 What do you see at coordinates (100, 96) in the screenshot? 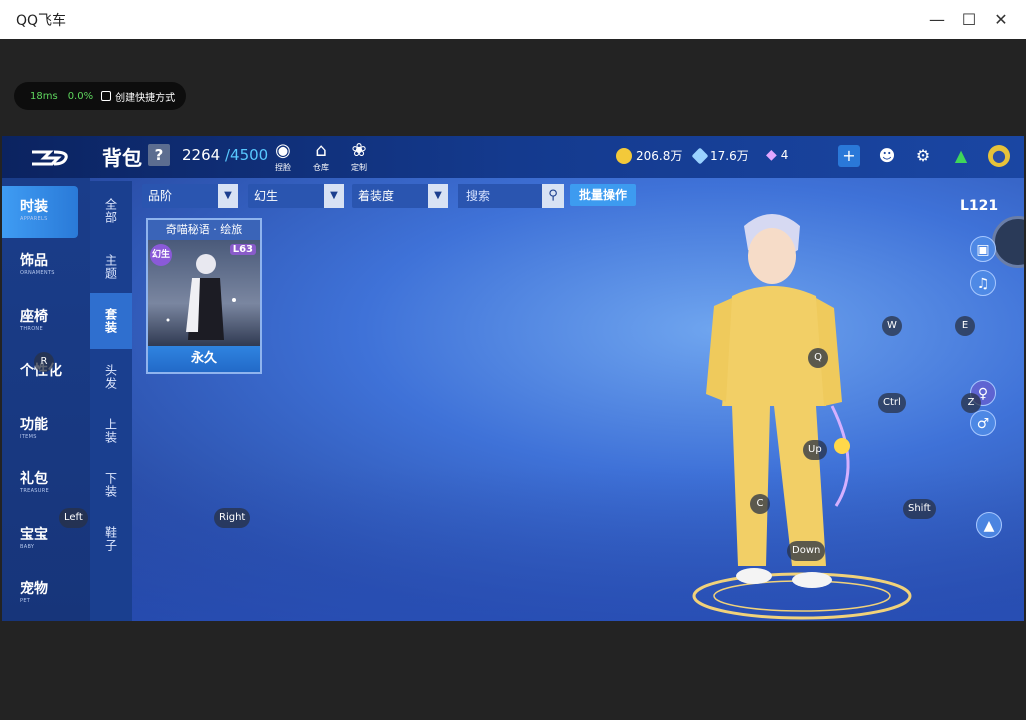
I see `network-stats-bar: 18ms 0.0% 创建快捷方式` at bounding box center [100, 96].